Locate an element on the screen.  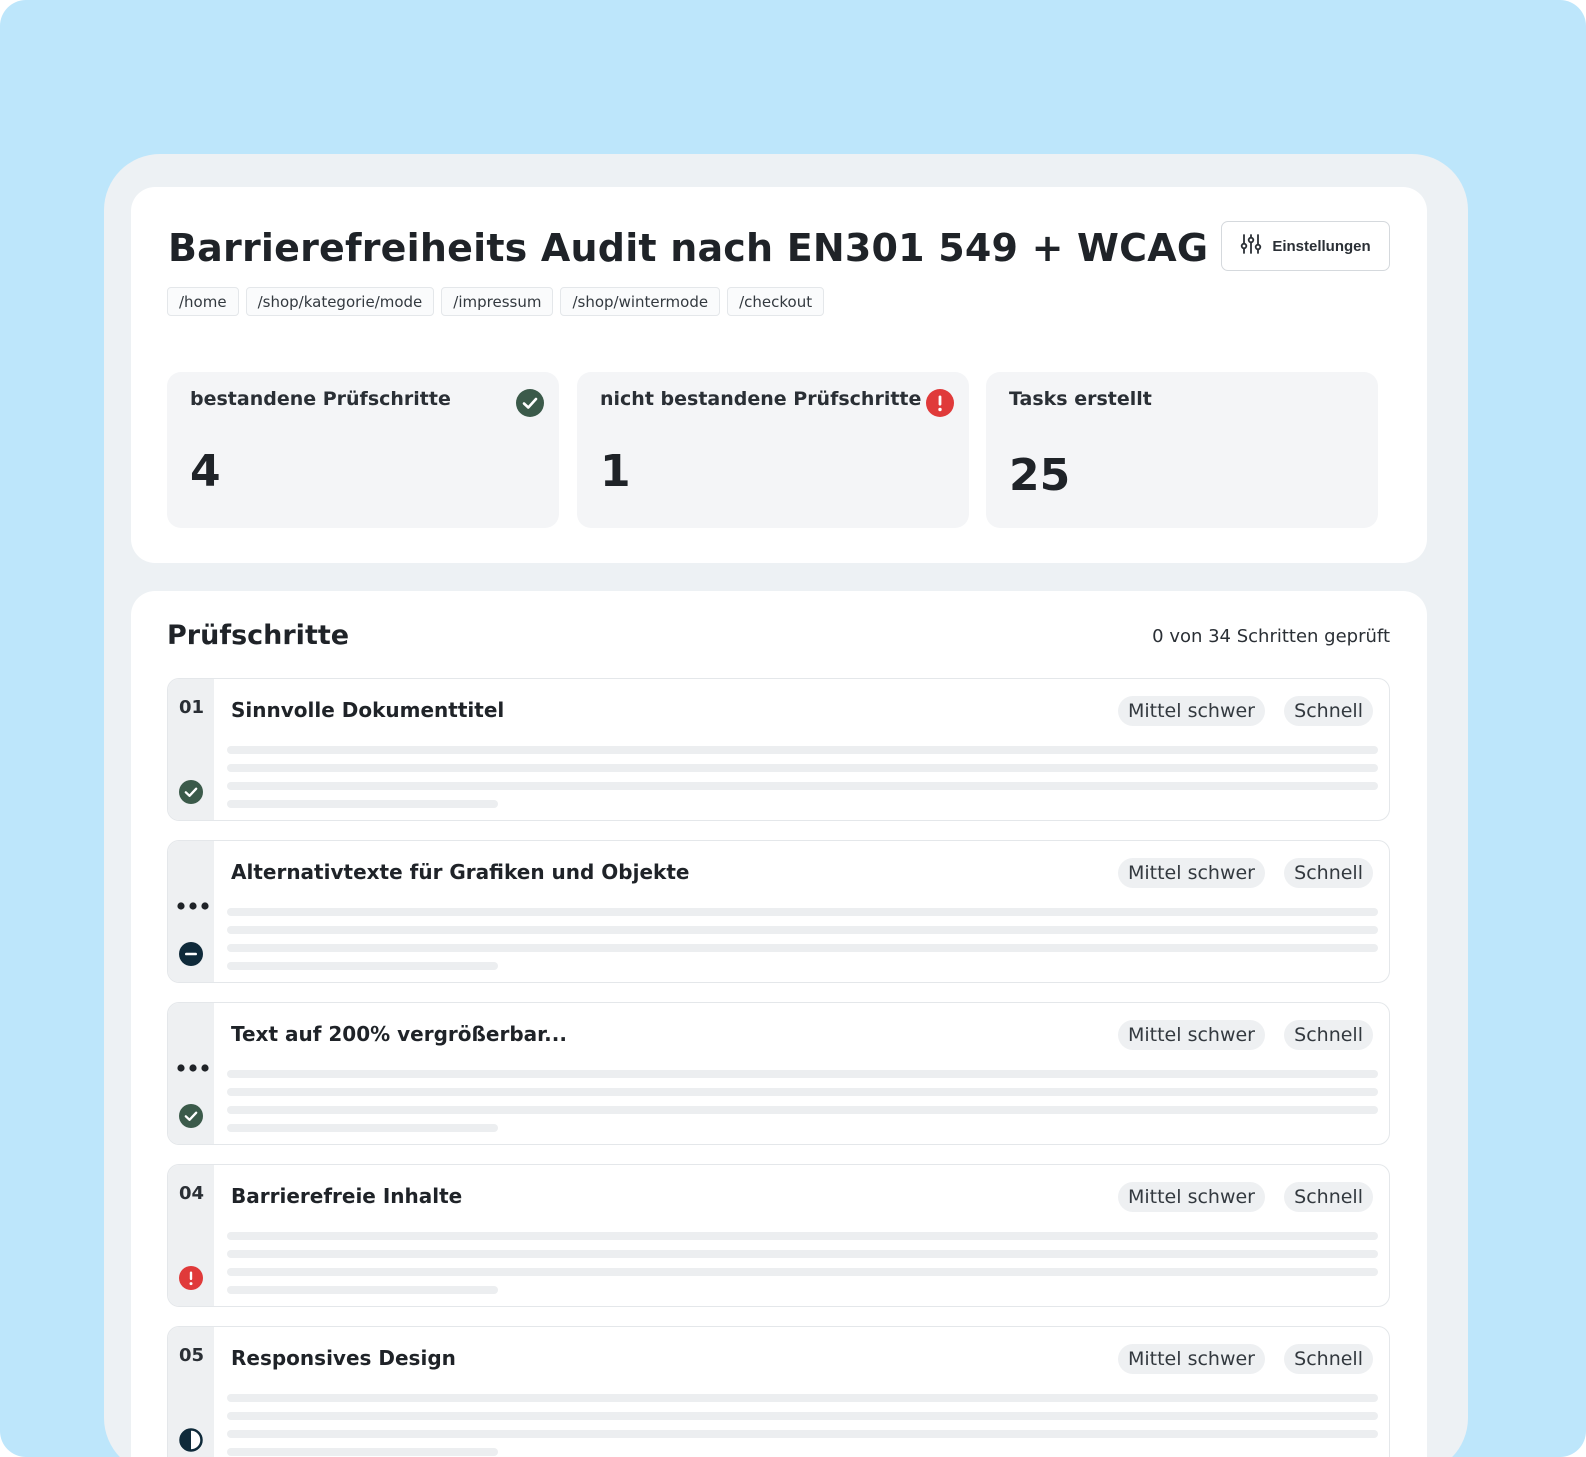
progress-text: 0 von 34 Schritten geprüft is located at coordinates (1271, 636).